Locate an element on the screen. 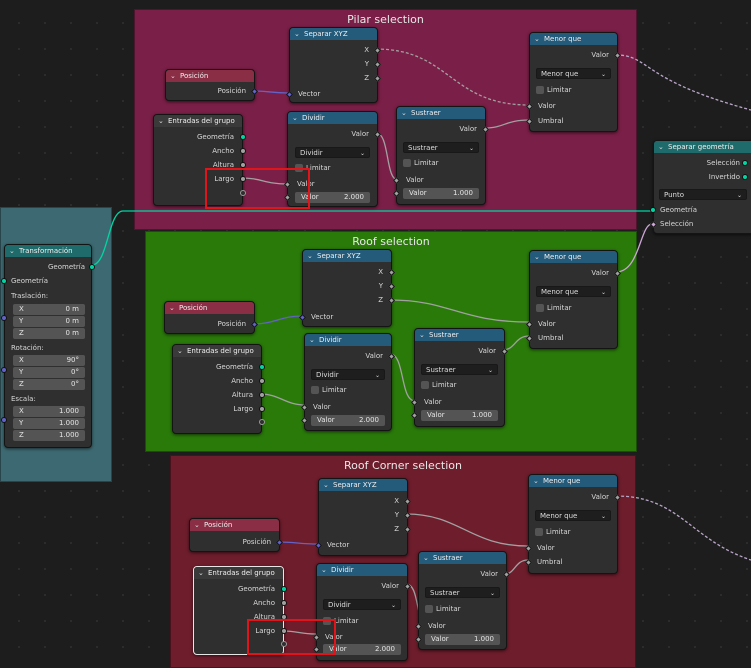 The width and height of the screenshot is (751, 668). translation-z-field: Z0 m is located at coordinates (49, 333).